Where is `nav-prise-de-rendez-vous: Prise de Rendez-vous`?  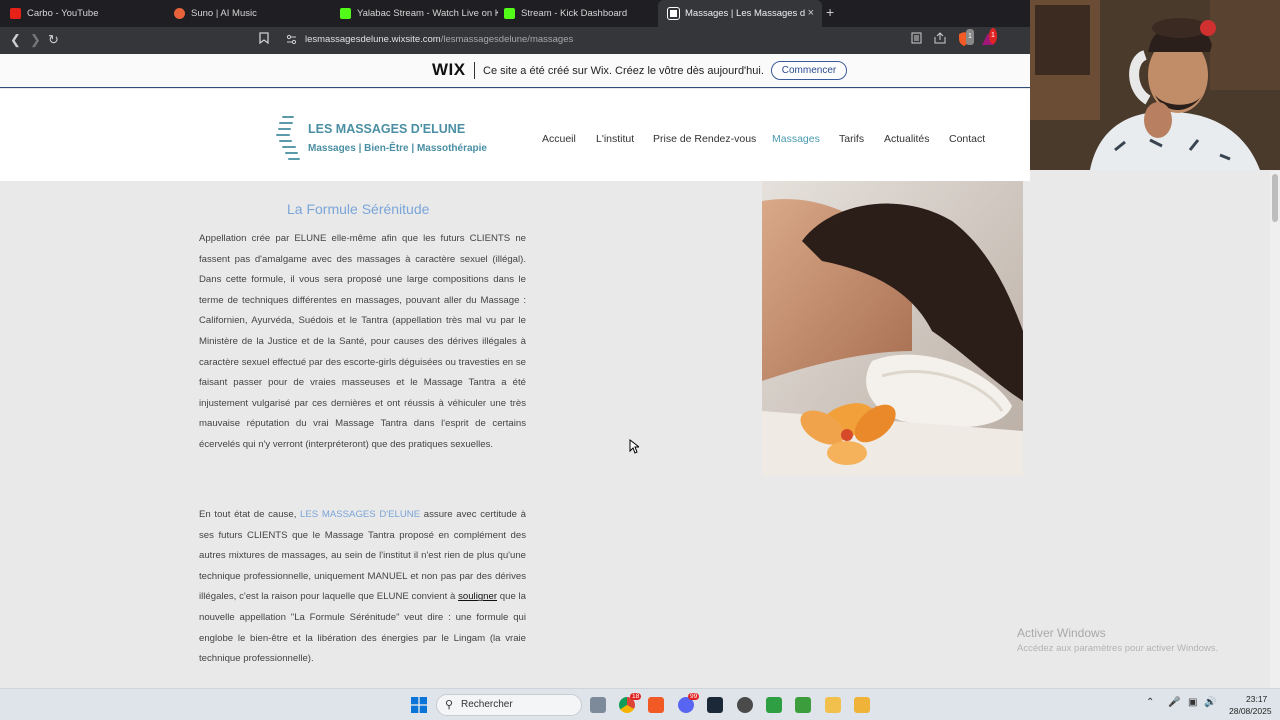 nav-prise-de-rendez-vous: Prise de Rendez-vous is located at coordinates (704, 139).